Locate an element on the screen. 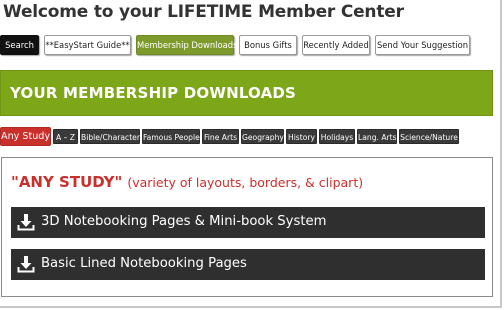 The height and width of the screenshot is (310, 504). category-a-z: A – Z is located at coordinates (65, 136).